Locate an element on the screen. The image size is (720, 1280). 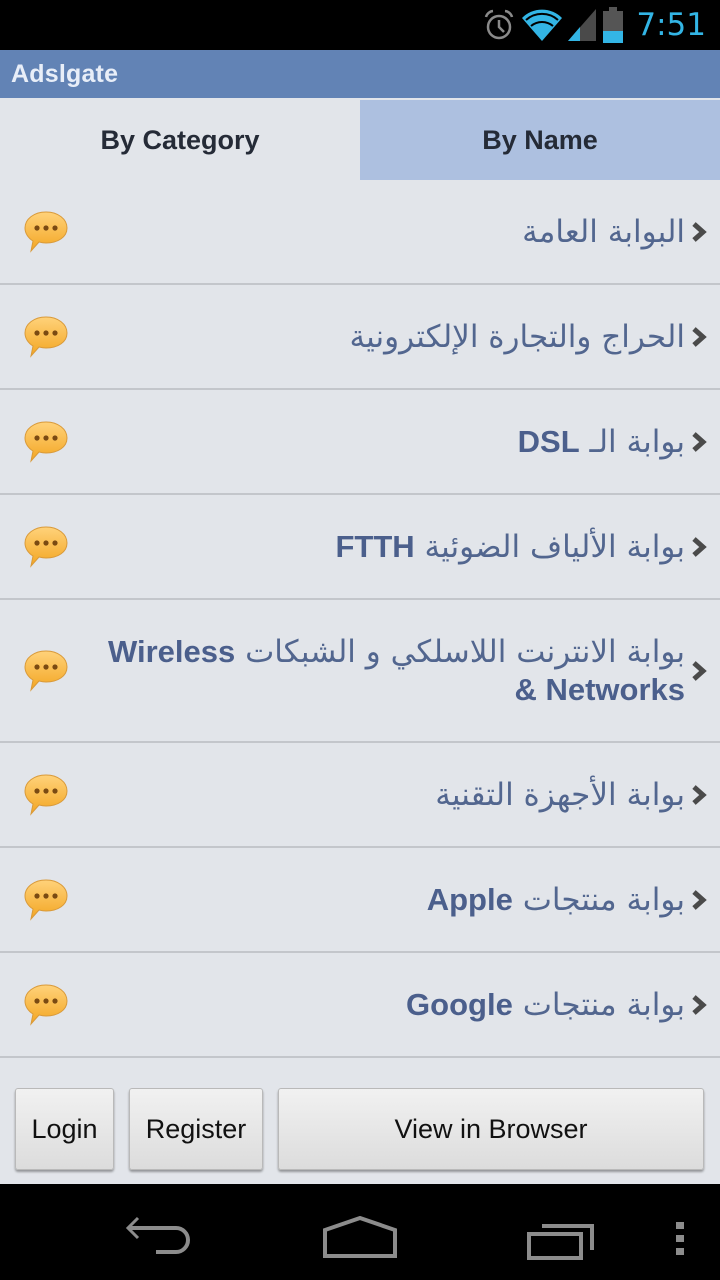
tab-by-category: By Category is located at coordinates (180, 140).